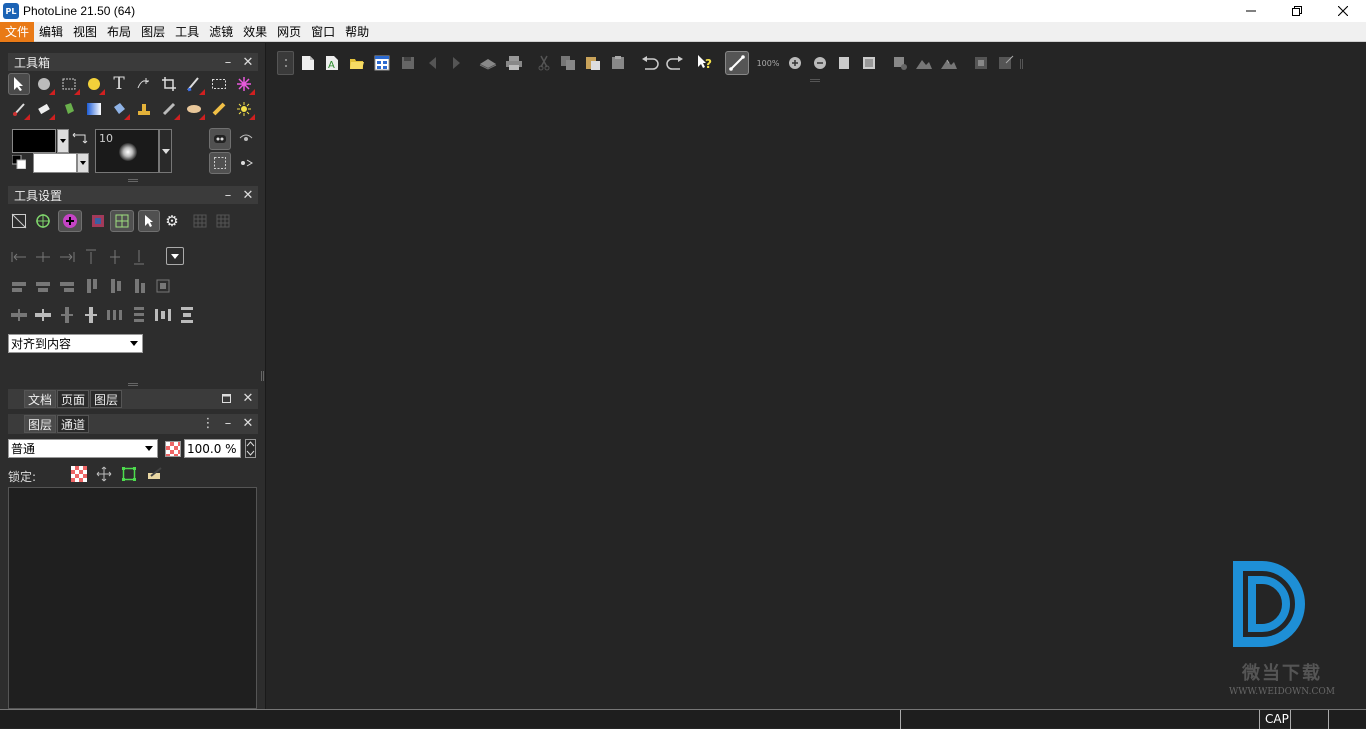 The height and width of the screenshot is (729, 1366). What do you see at coordinates (69, 84) in the screenshot?
I see `text-box-tool` at bounding box center [69, 84].